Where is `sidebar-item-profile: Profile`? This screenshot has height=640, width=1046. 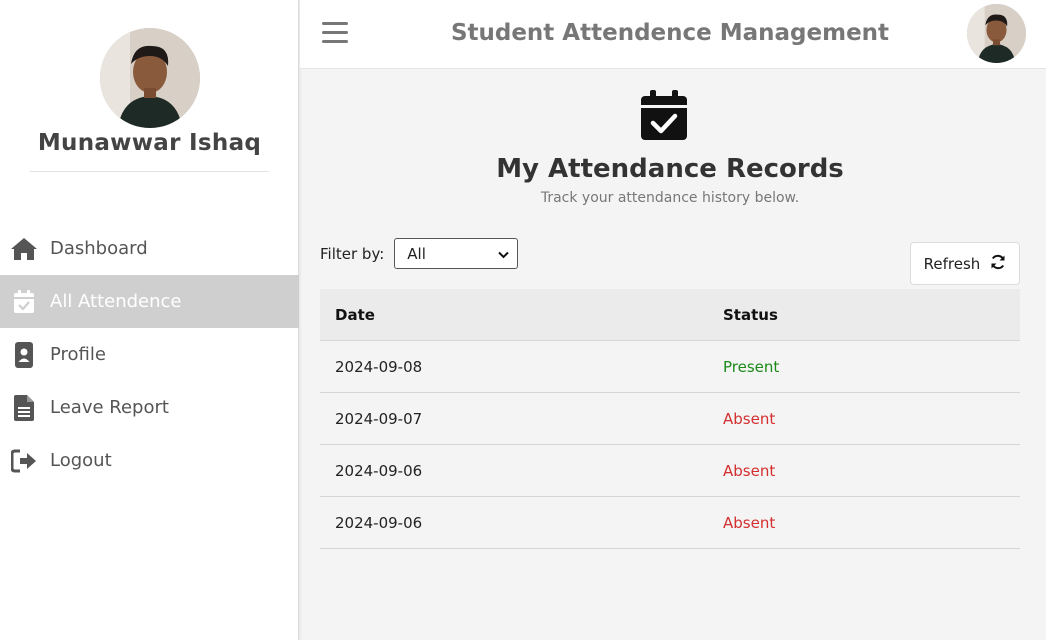 sidebar-item-profile: Profile is located at coordinates (149, 354).